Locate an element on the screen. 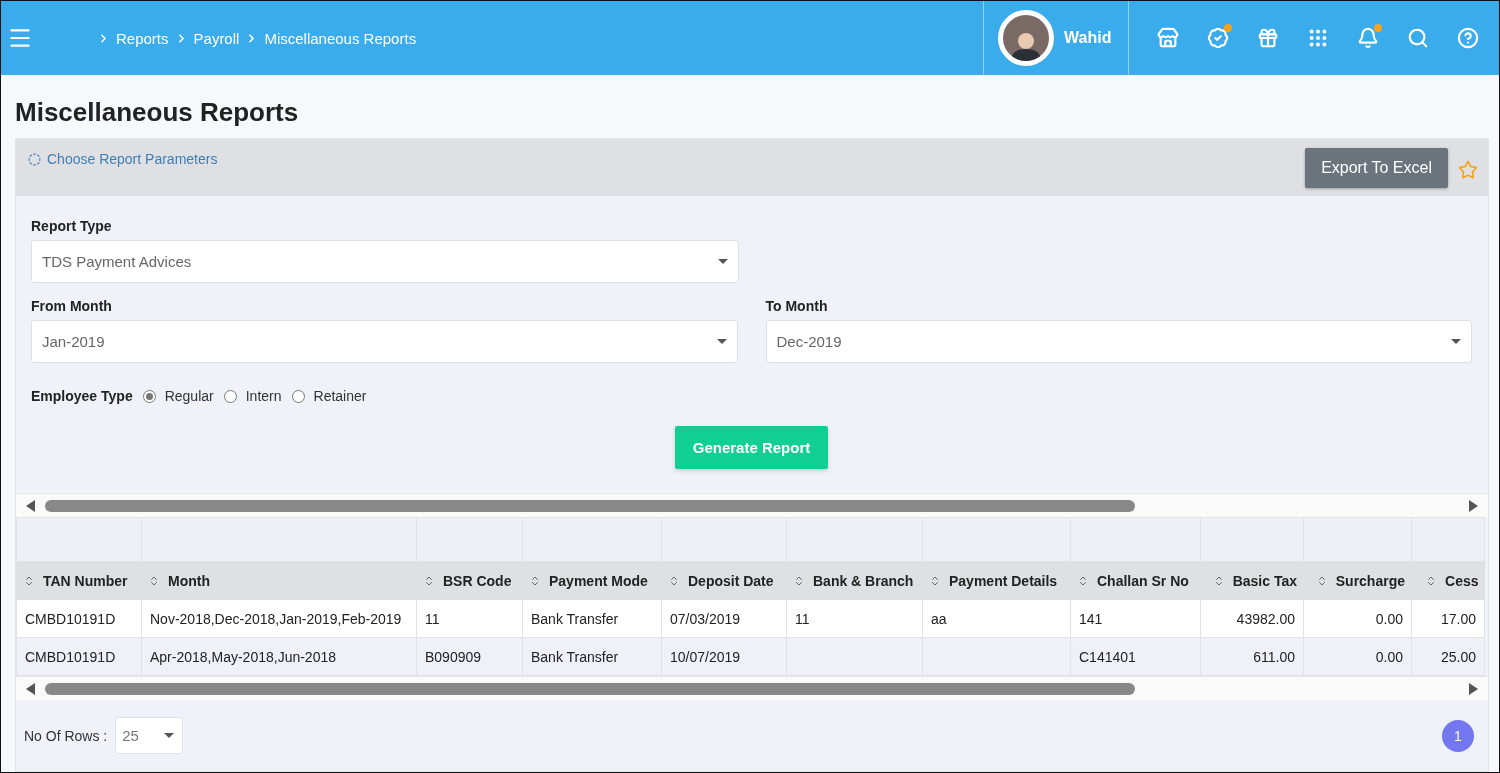 The height and width of the screenshot is (773, 1500). field-label: From Month is located at coordinates (72, 306).